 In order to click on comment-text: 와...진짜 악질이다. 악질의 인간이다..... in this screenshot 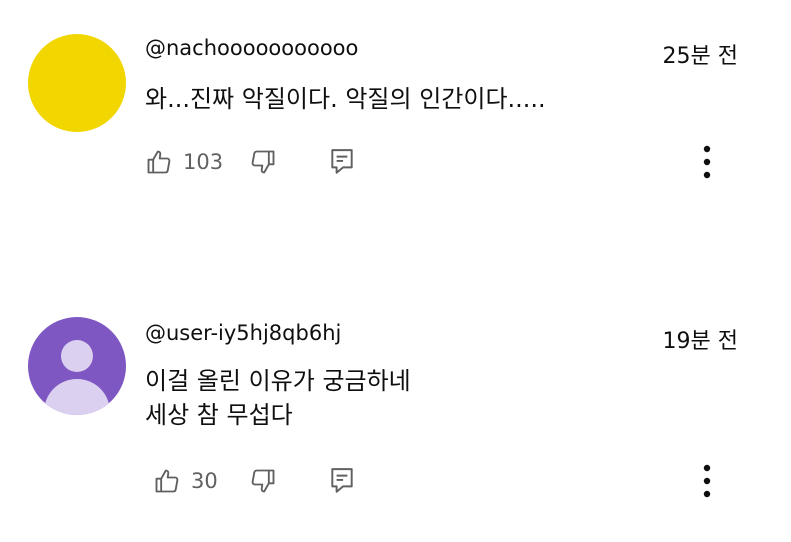, I will do `click(345, 99)`.